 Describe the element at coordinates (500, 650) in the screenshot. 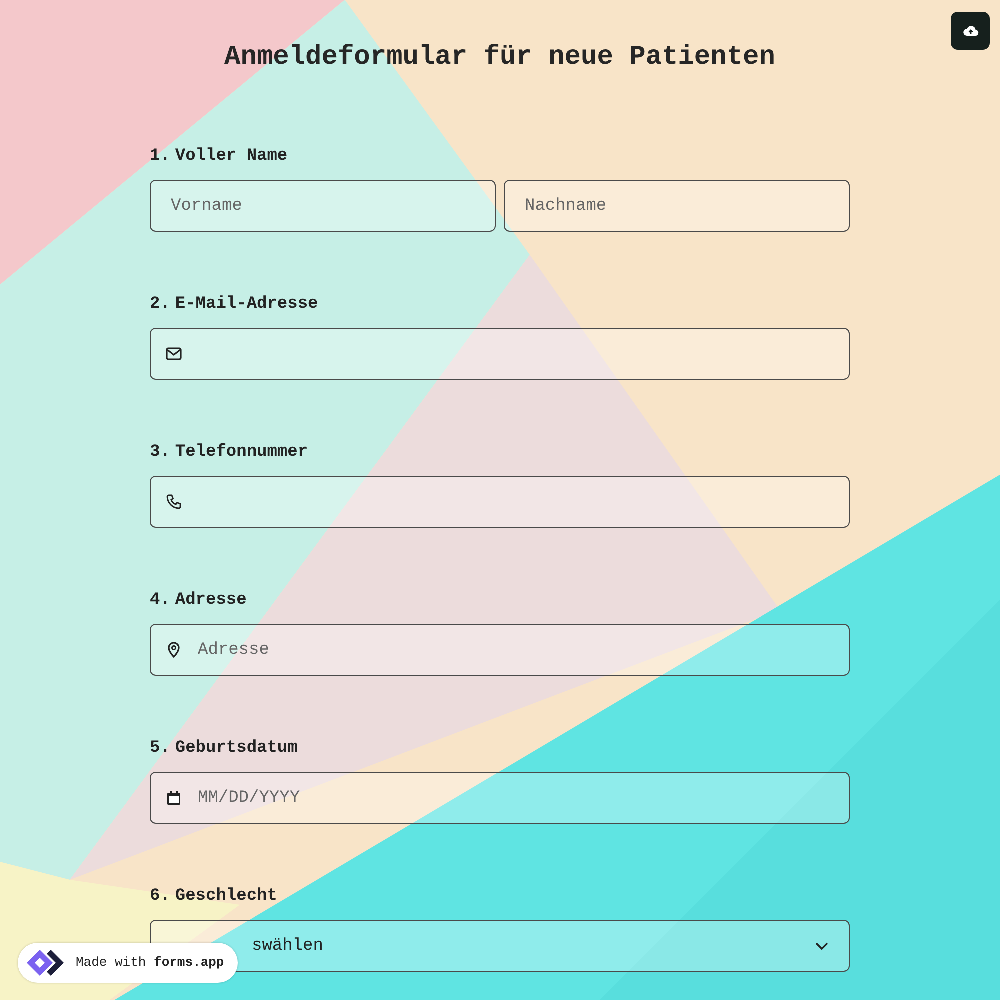

I see `address-field: Adresse` at that location.